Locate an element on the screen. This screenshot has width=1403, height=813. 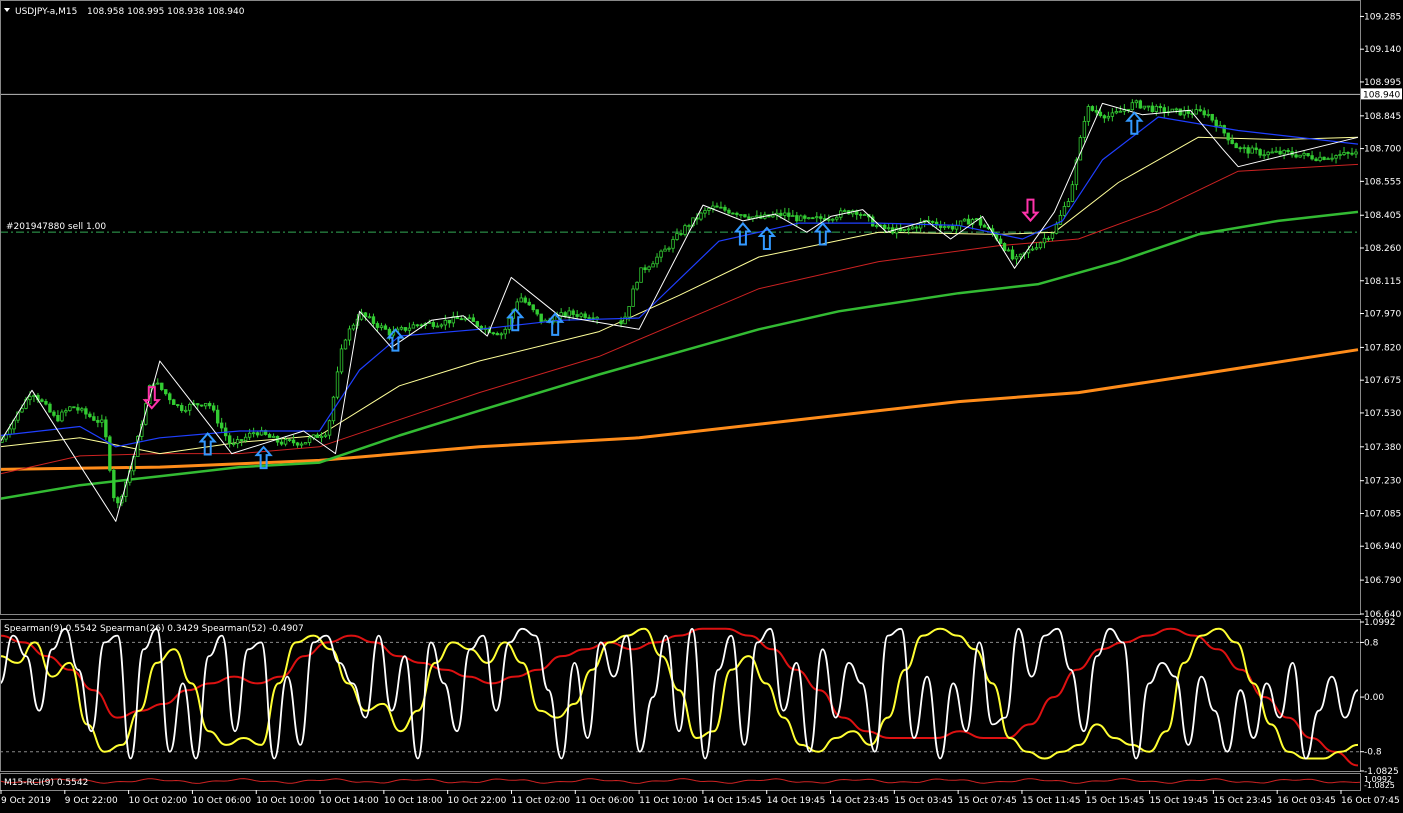
price-tick-label: 109.140 is located at coordinates (1382, 50).